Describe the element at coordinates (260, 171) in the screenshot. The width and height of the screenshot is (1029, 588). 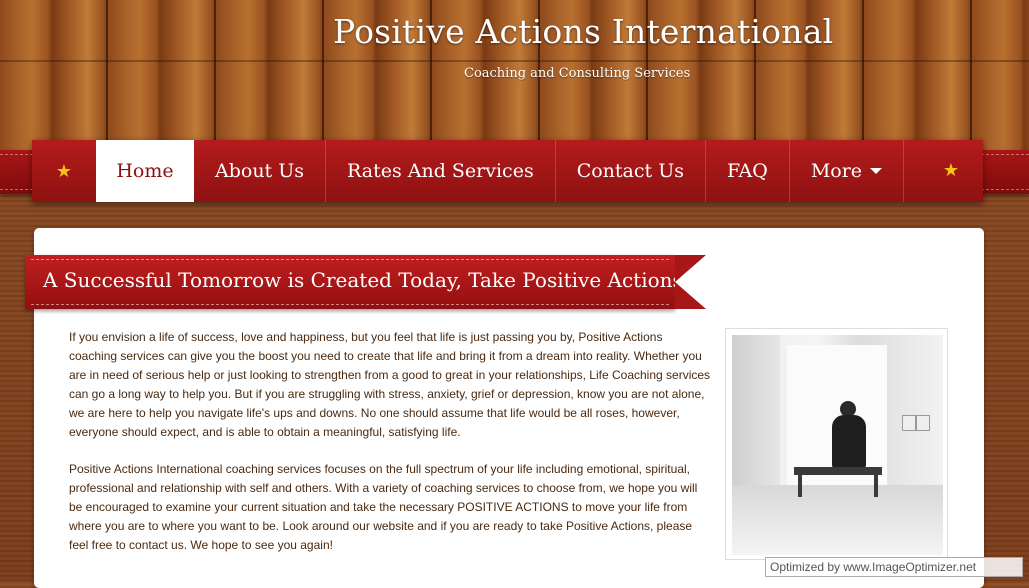
I see `nav-about-us: About Us` at that location.